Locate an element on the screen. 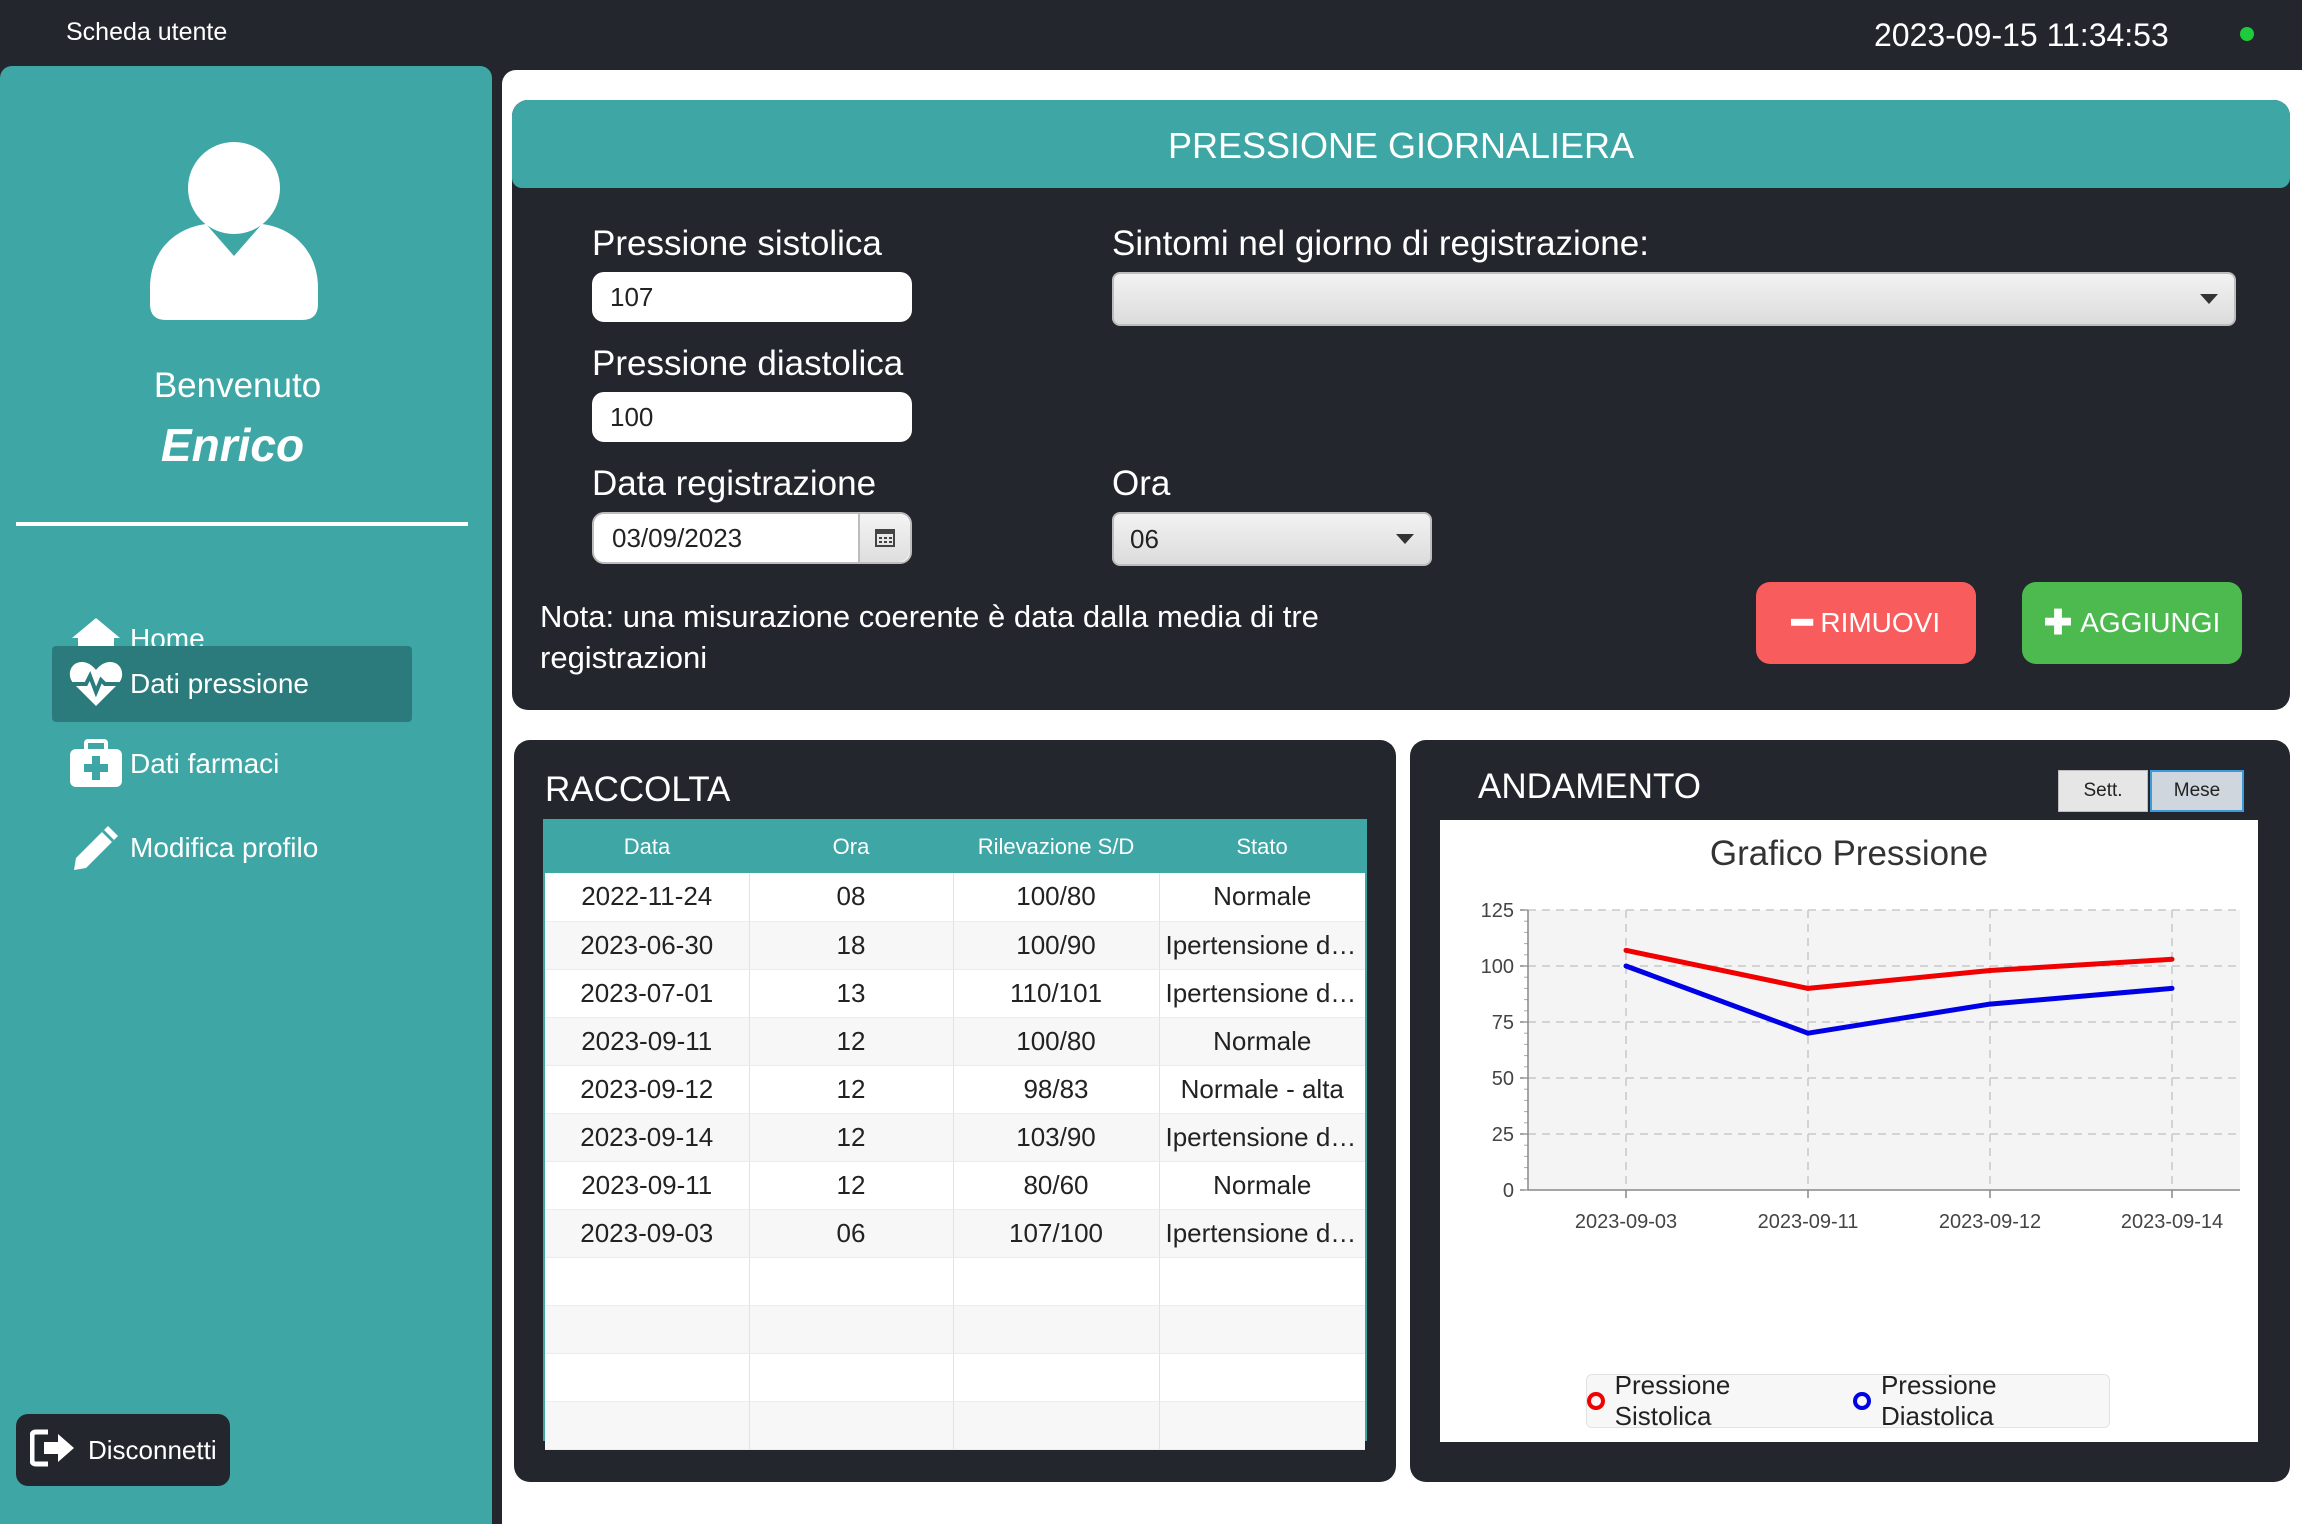 The height and width of the screenshot is (1524, 2302). table-header-row: Data Ora Rilevazione S/D Stato is located at coordinates (955, 847).